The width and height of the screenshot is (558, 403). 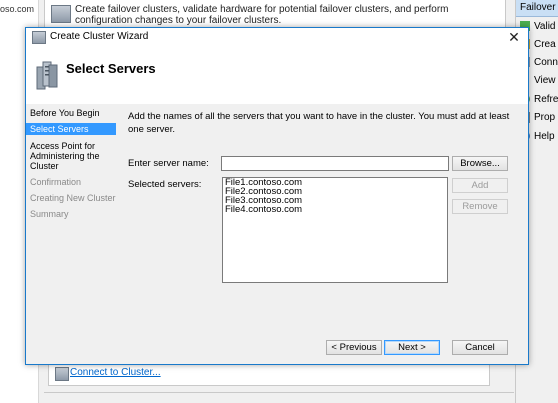 What do you see at coordinates (546, 99) in the screenshot?
I see `action-label: Refre` at bounding box center [546, 99].